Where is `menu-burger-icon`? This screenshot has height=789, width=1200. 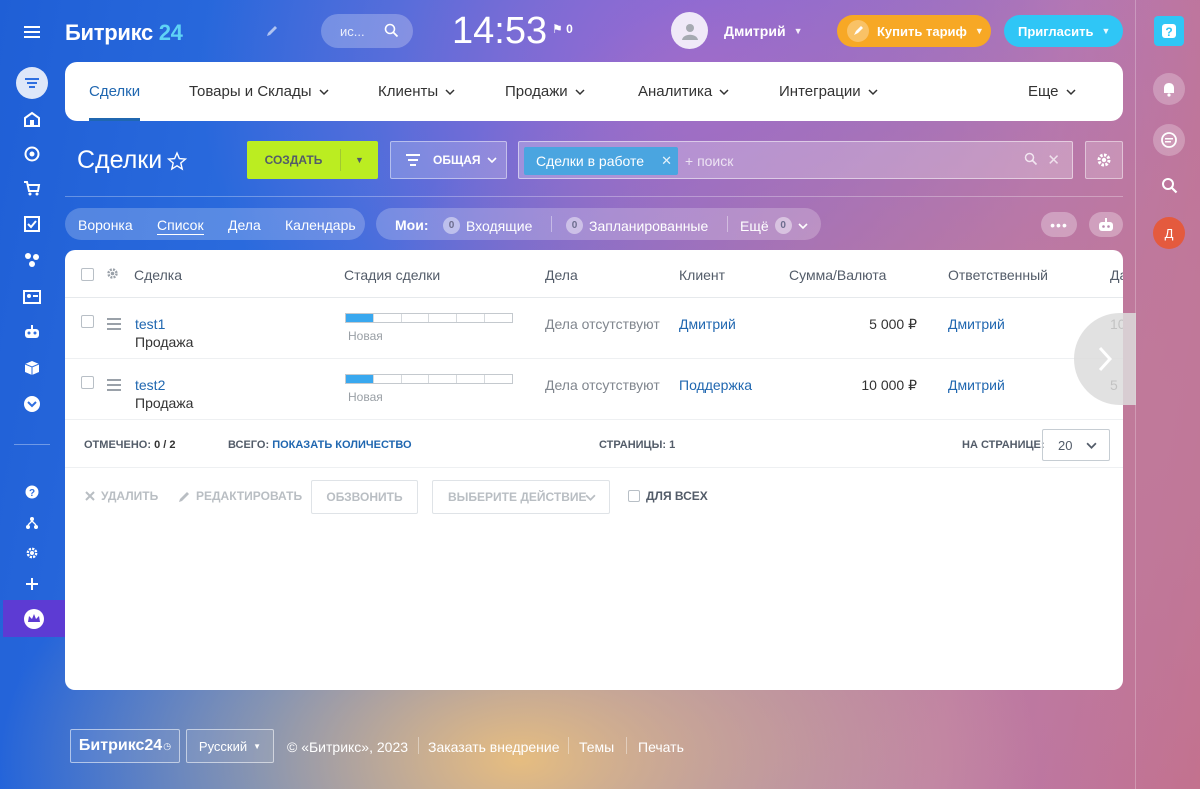
menu-burger-icon is located at coordinates (32, 32).